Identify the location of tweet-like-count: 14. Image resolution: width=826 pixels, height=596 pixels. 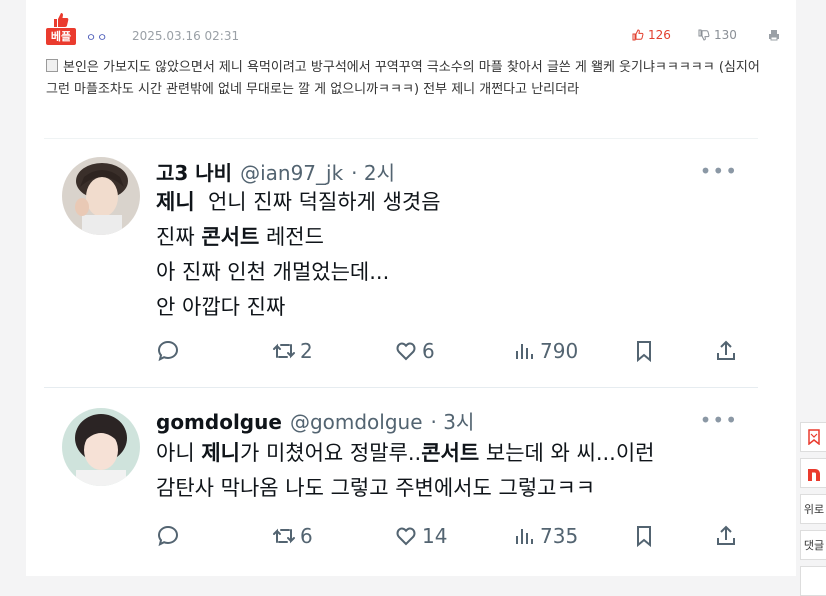
(435, 536).